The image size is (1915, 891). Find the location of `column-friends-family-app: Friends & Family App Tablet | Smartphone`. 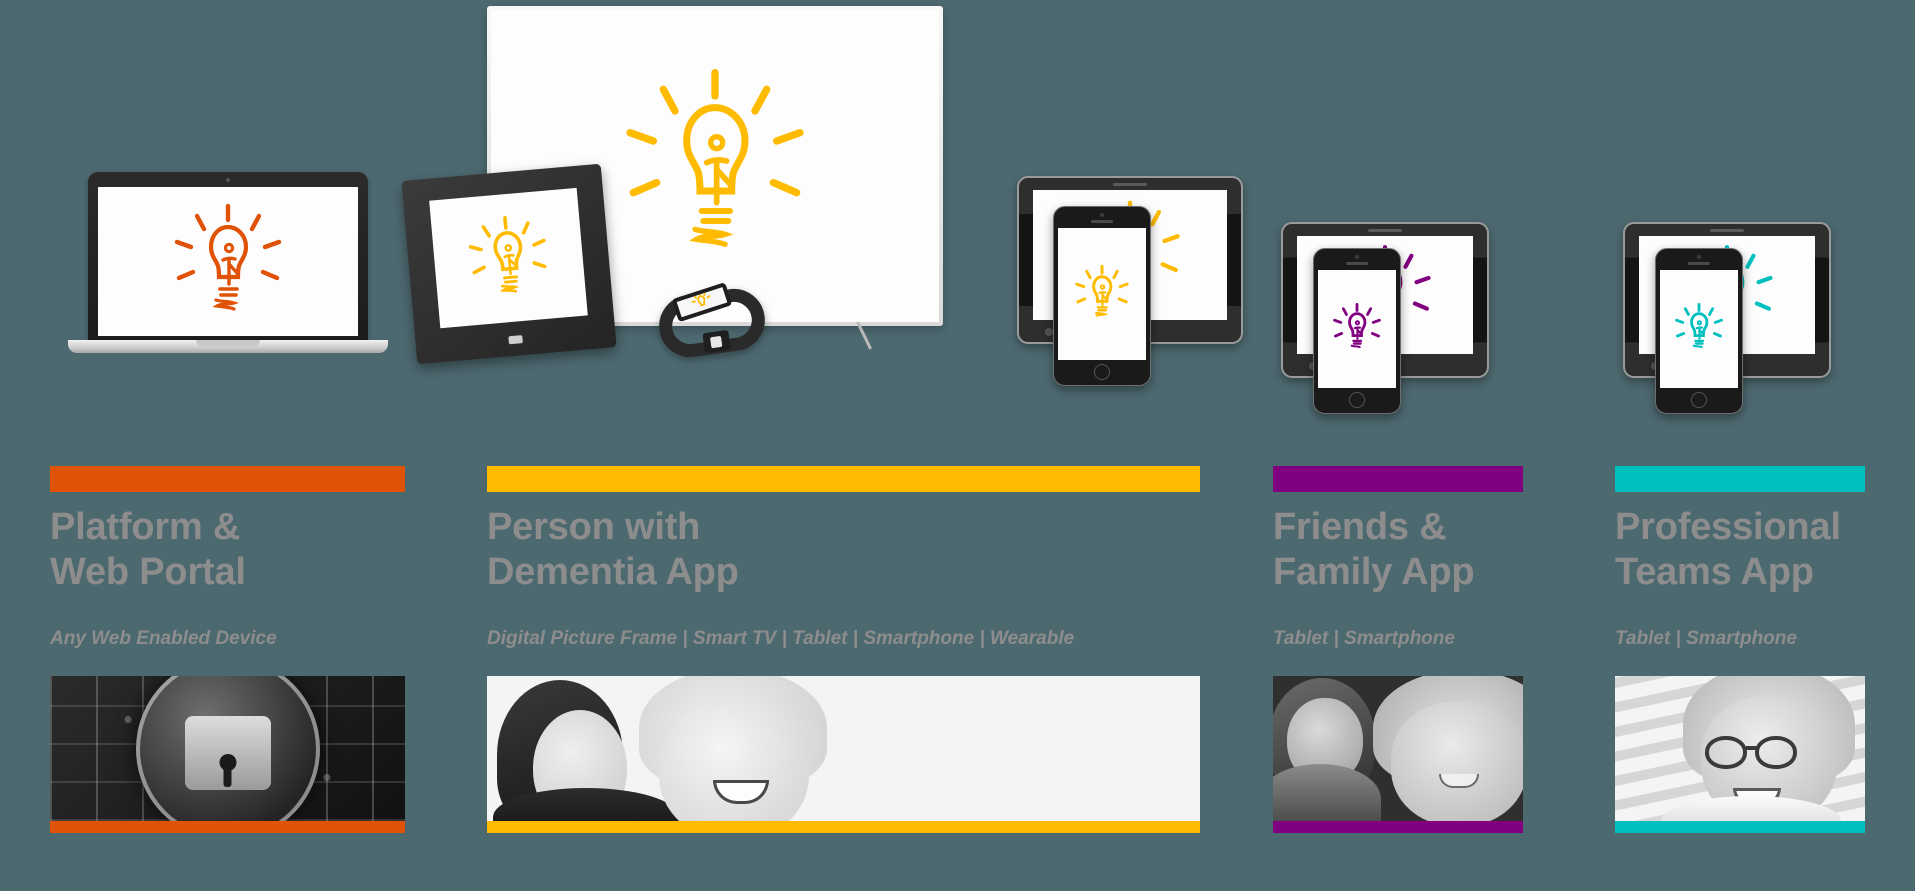

column-friends-family-app: Friends & Family App Tablet | Smartphone is located at coordinates (1398, 445).